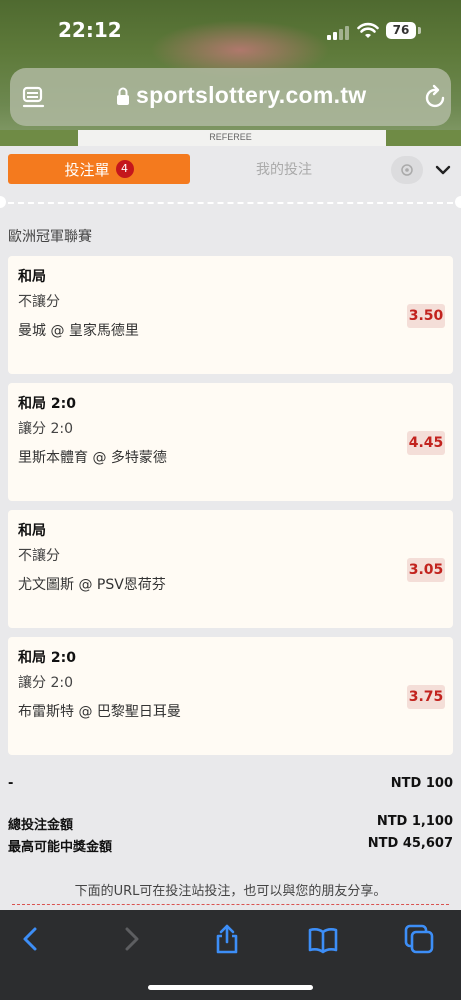 This screenshot has width=461, height=1000. What do you see at coordinates (230, 569) in the screenshot?
I see `bet-card: 和局 不讓分 尤文圖斯 @ PSV恩荷芬 3.05` at bounding box center [230, 569].